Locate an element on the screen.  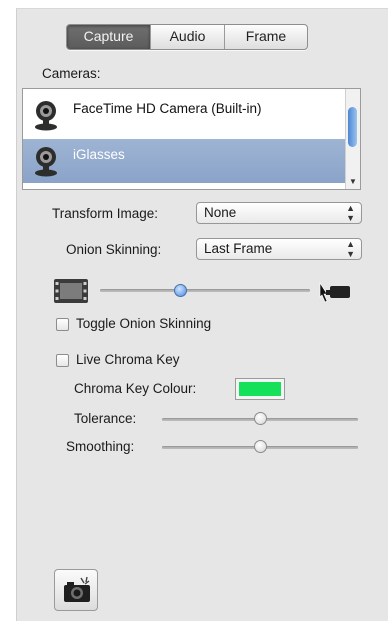
live-chroma-key-label: Live Chroma Key is located at coordinates (128, 359).